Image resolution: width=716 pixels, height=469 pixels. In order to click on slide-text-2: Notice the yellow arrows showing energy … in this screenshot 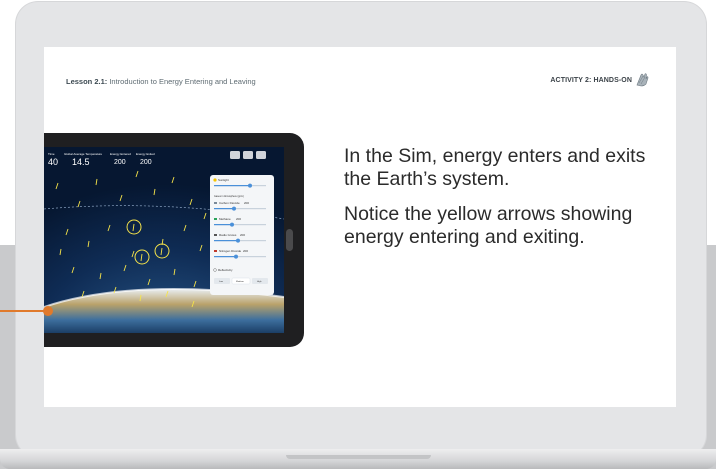, I will do `click(488, 225)`.